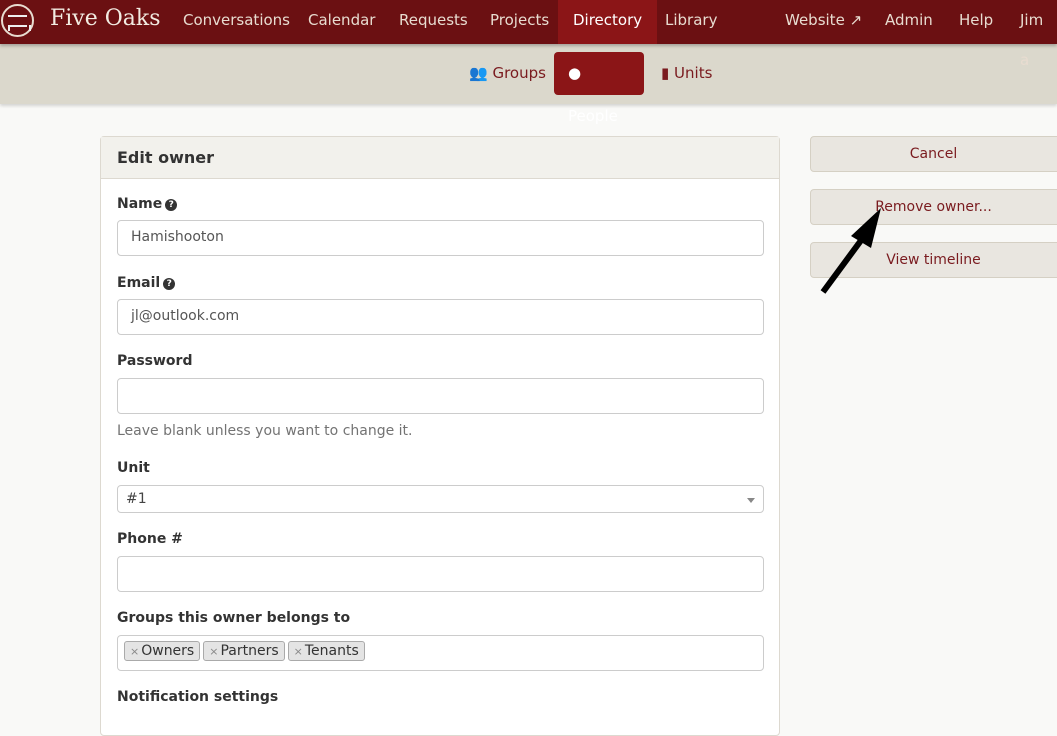  I want to click on notifications-label: Notification settings, so click(198, 697).